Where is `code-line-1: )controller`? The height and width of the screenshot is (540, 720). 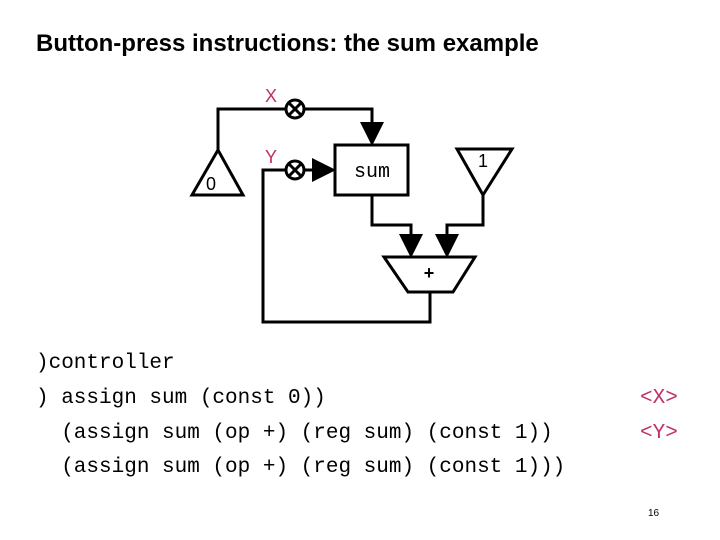 code-line-1: )controller is located at coordinates (105, 363).